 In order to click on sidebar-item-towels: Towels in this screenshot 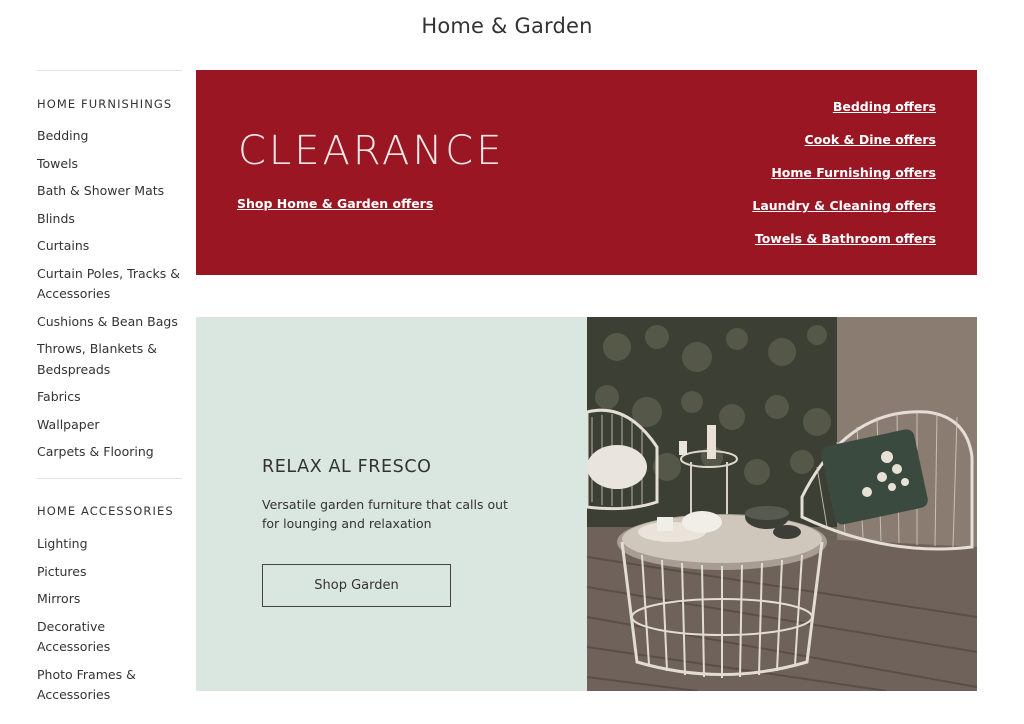, I will do `click(109, 164)`.